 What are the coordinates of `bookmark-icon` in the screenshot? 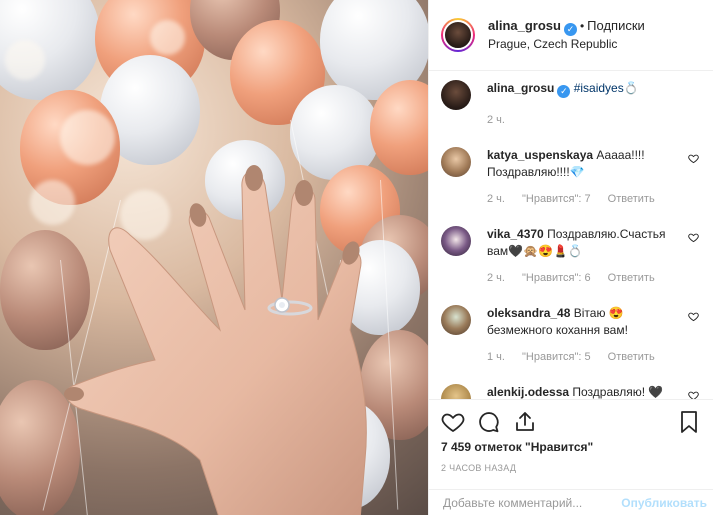 It's located at (689, 422).